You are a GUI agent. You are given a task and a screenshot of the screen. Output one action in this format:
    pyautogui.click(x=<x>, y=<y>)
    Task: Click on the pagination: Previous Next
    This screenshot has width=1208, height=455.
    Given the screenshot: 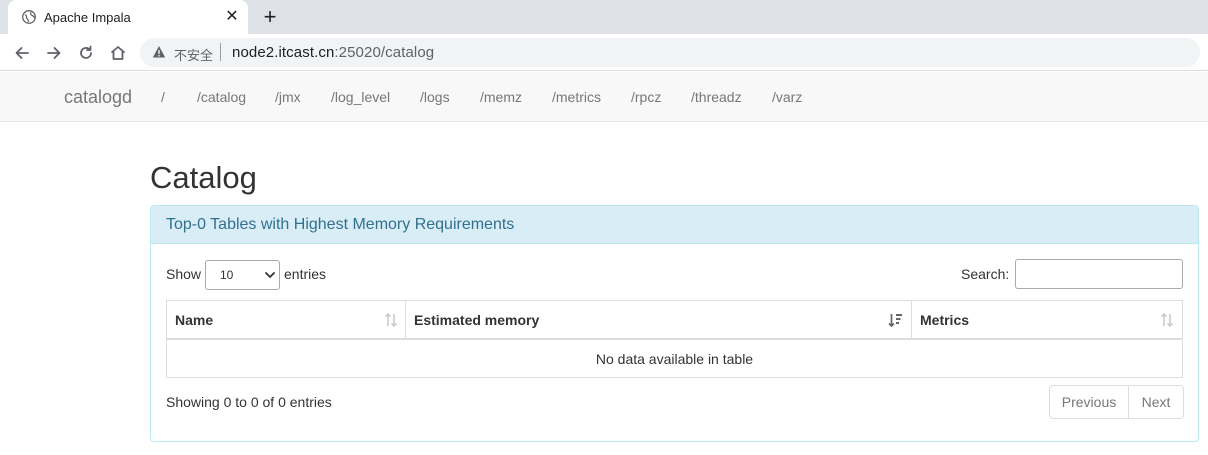 What is the action you would take?
    pyautogui.click(x=1116, y=402)
    